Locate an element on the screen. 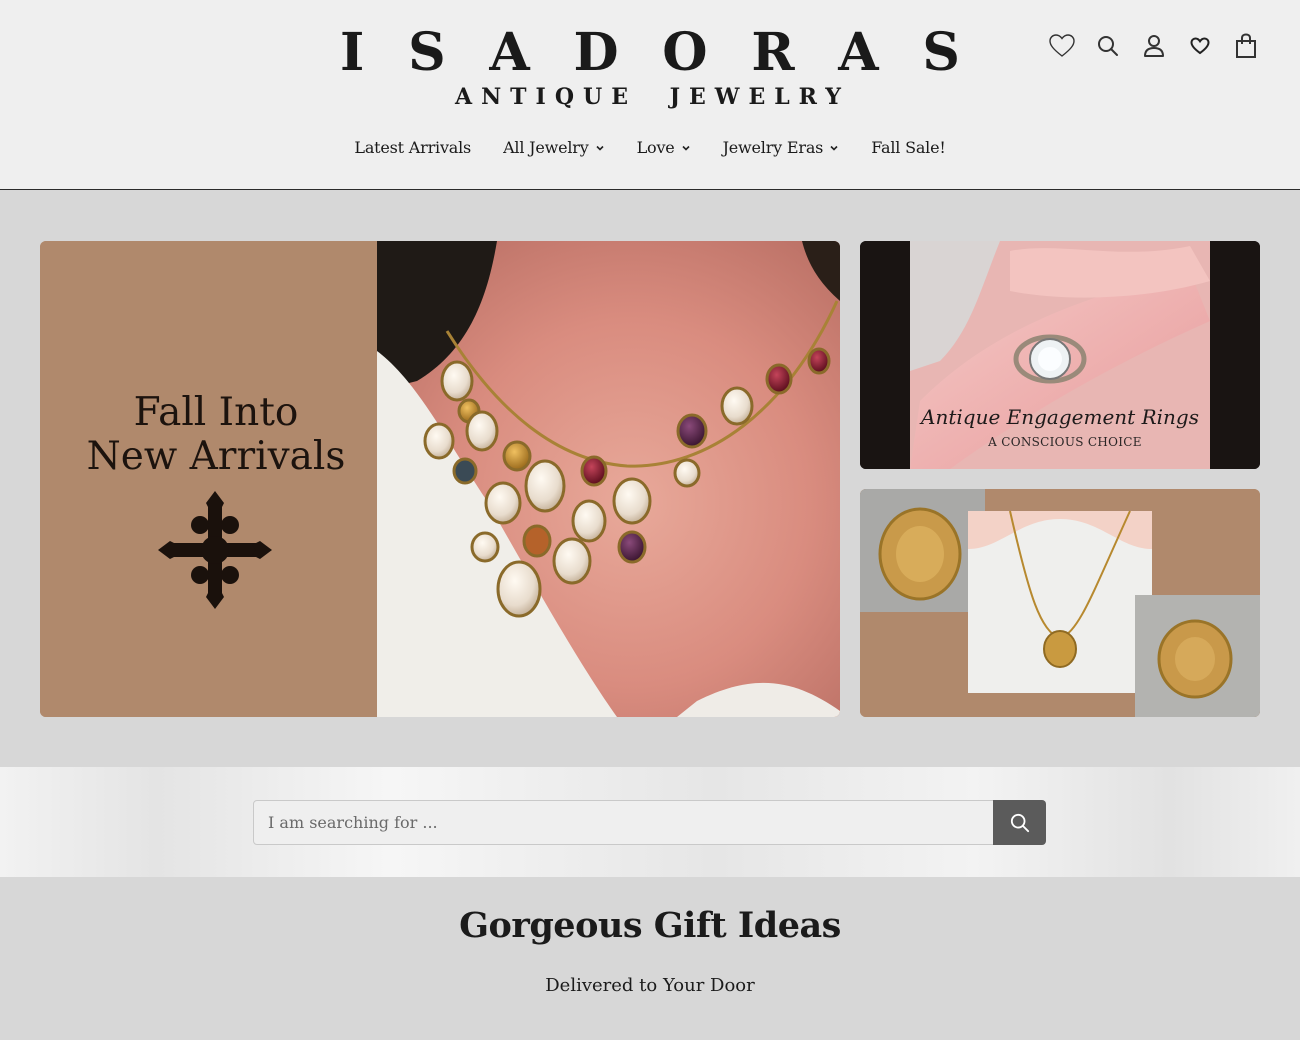  search-section is located at coordinates (650, 822).